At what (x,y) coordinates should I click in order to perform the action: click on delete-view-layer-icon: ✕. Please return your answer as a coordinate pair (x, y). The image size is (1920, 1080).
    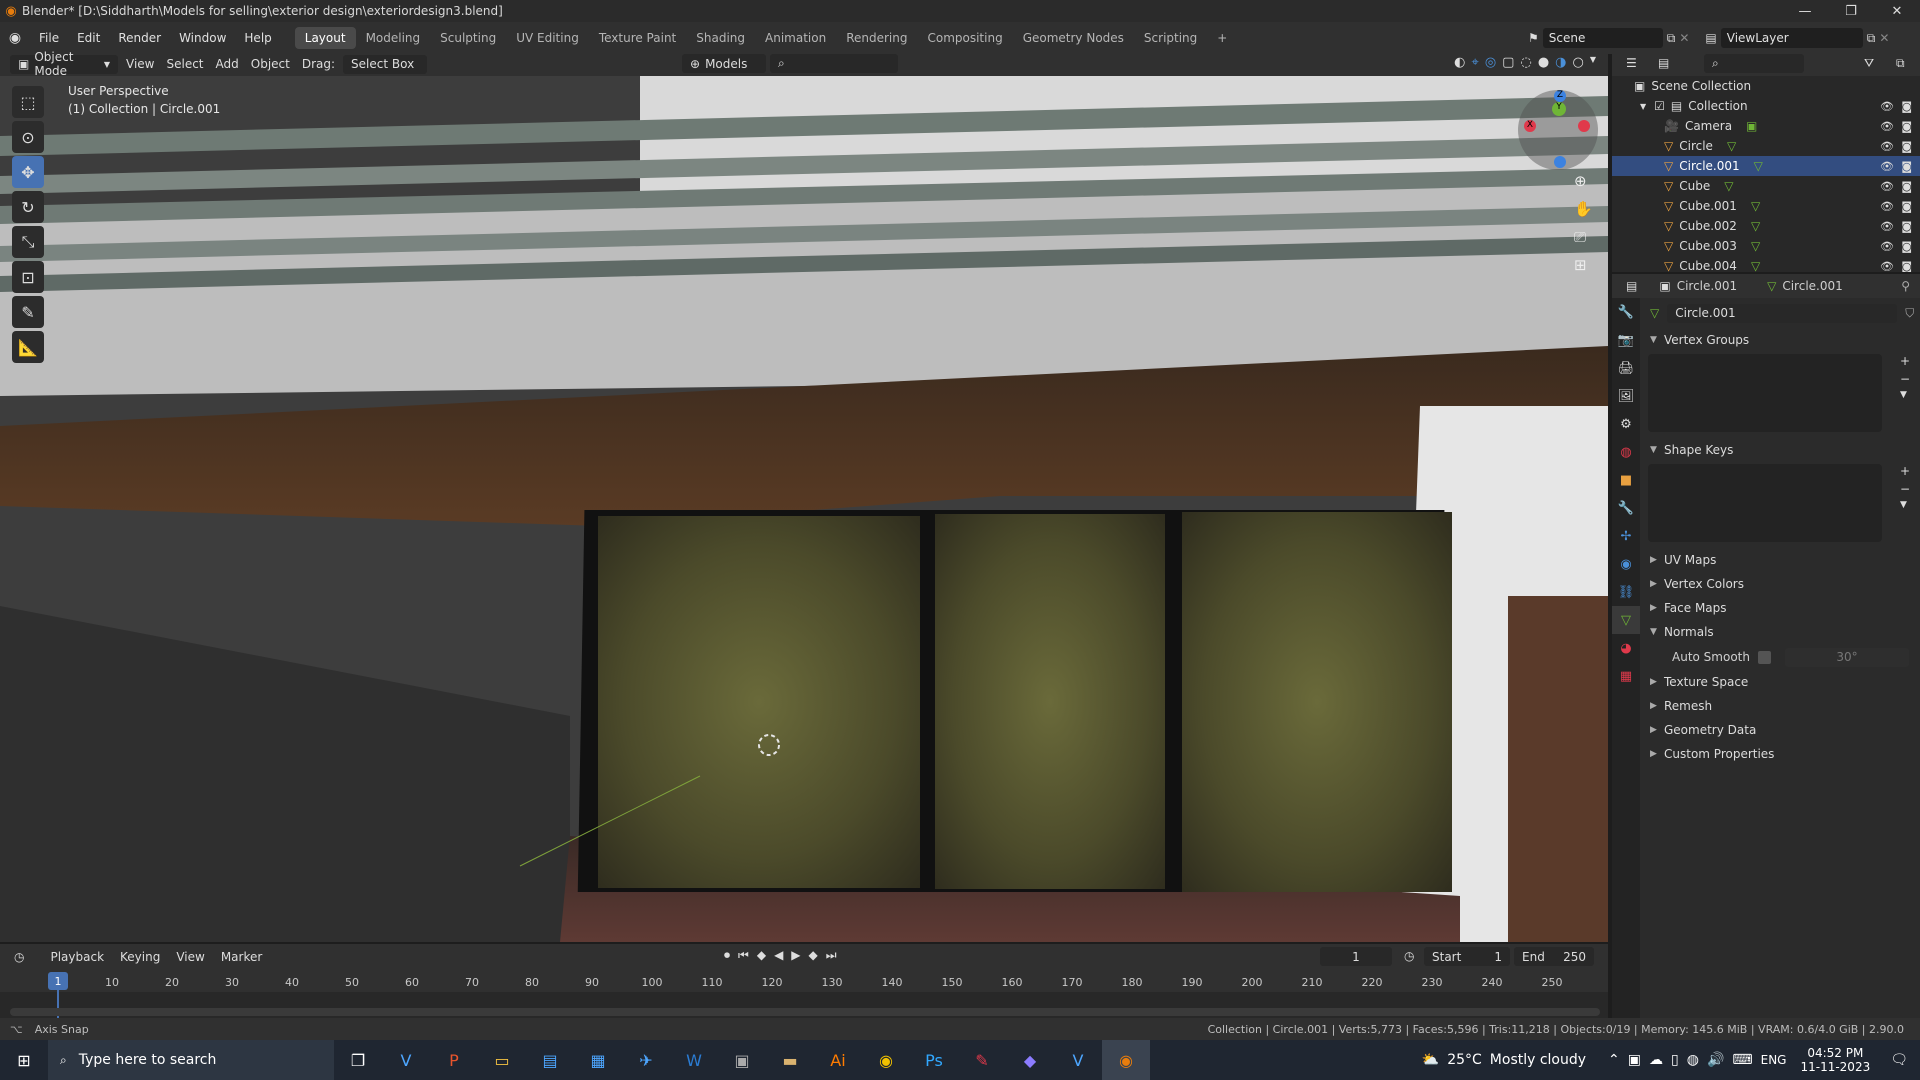
    Looking at the image, I should click on (1884, 38).